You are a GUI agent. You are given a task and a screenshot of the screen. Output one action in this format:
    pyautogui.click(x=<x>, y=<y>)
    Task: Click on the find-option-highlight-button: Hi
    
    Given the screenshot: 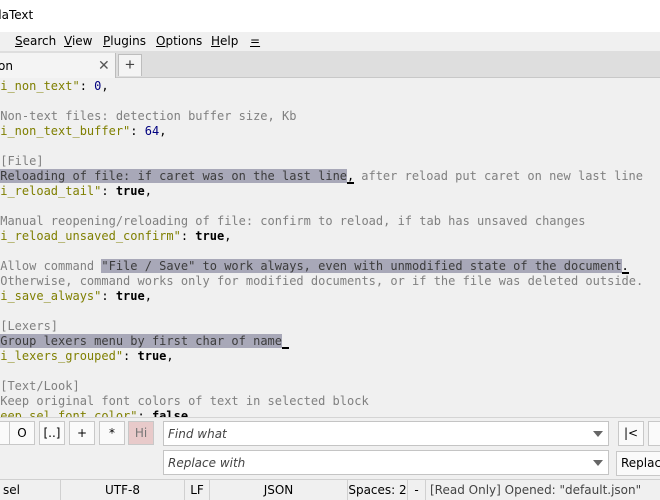 What is the action you would take?
    pyautogui.click(x=141, y=433)
    